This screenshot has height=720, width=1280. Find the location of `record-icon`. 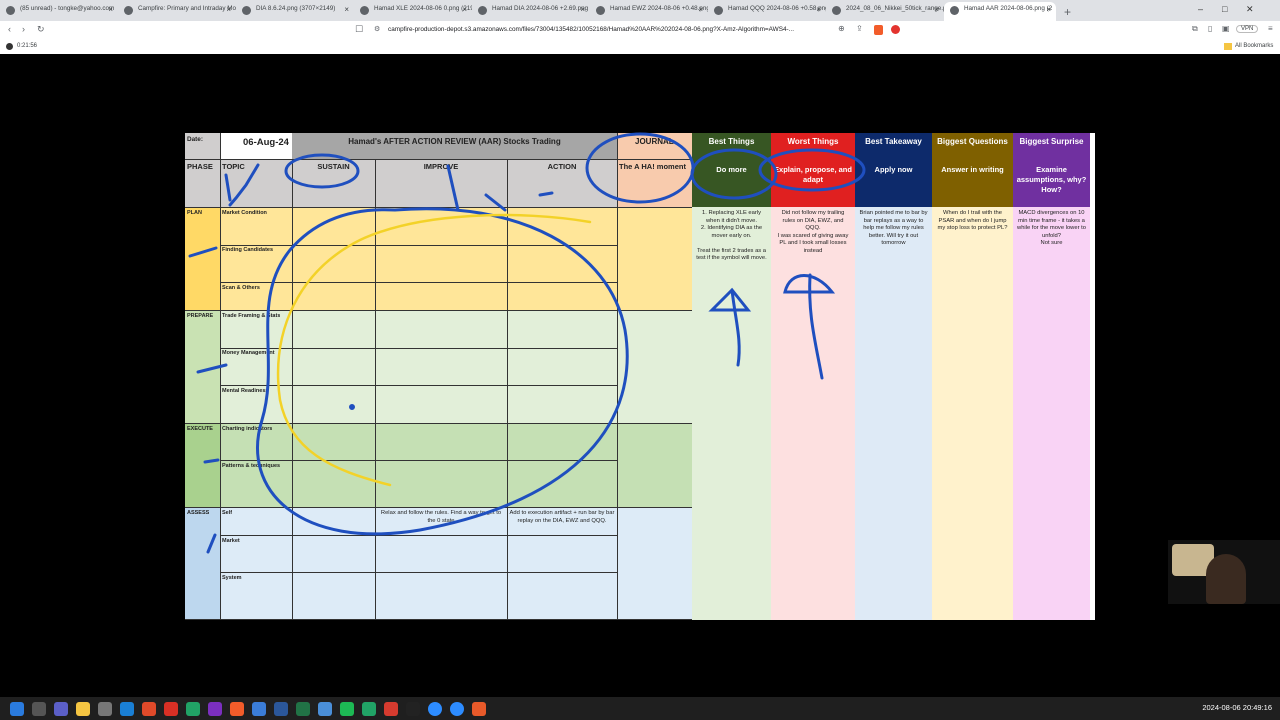

record-icon is located at coordinates (9, 46).